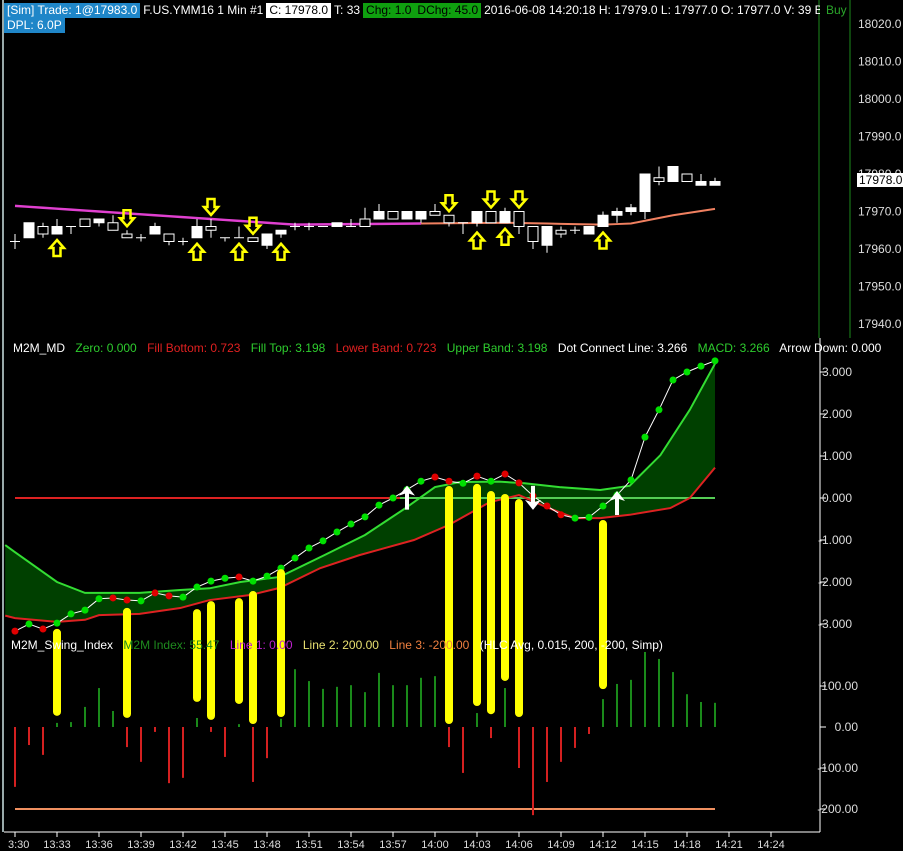  I want to click on md-arrow-down: Arrow Down: 0.000, so click(830, 348).